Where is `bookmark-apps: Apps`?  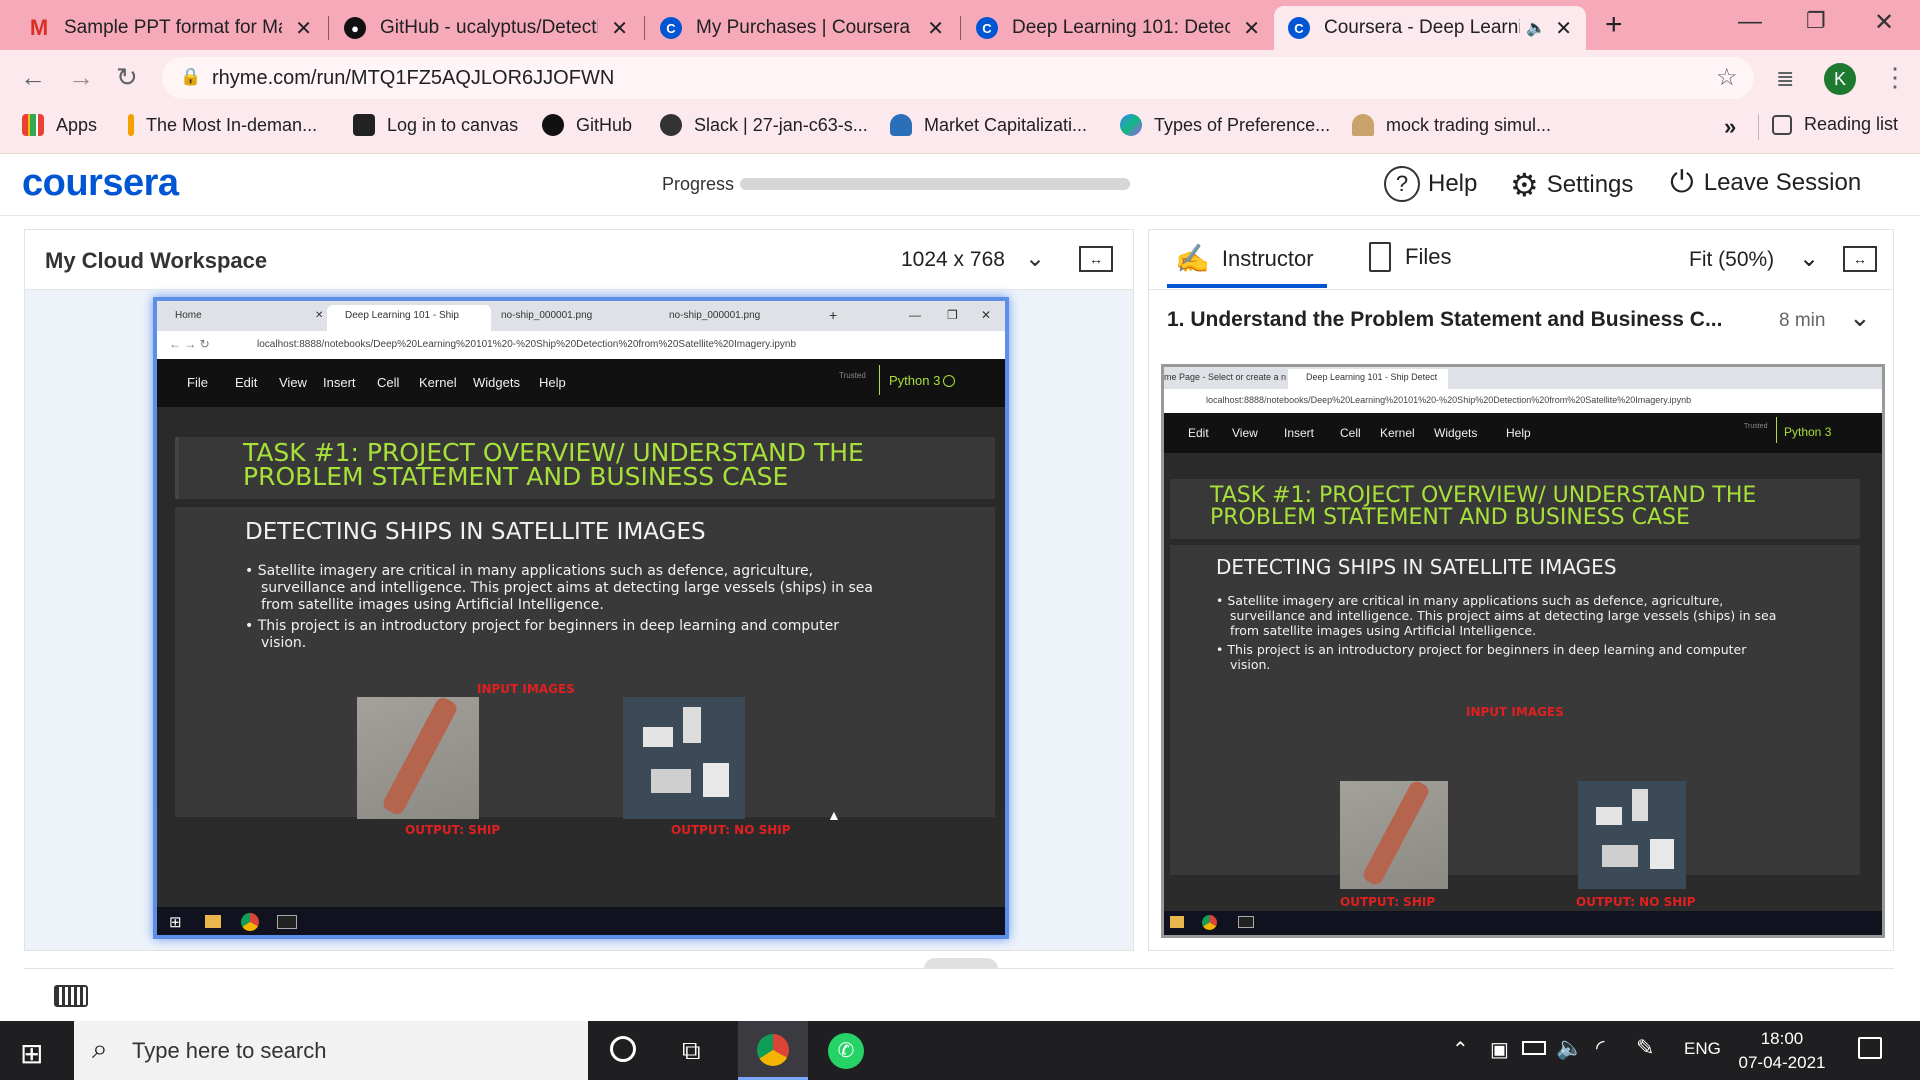 bookmark-apps: Apps is located at coordinates (59, 125).